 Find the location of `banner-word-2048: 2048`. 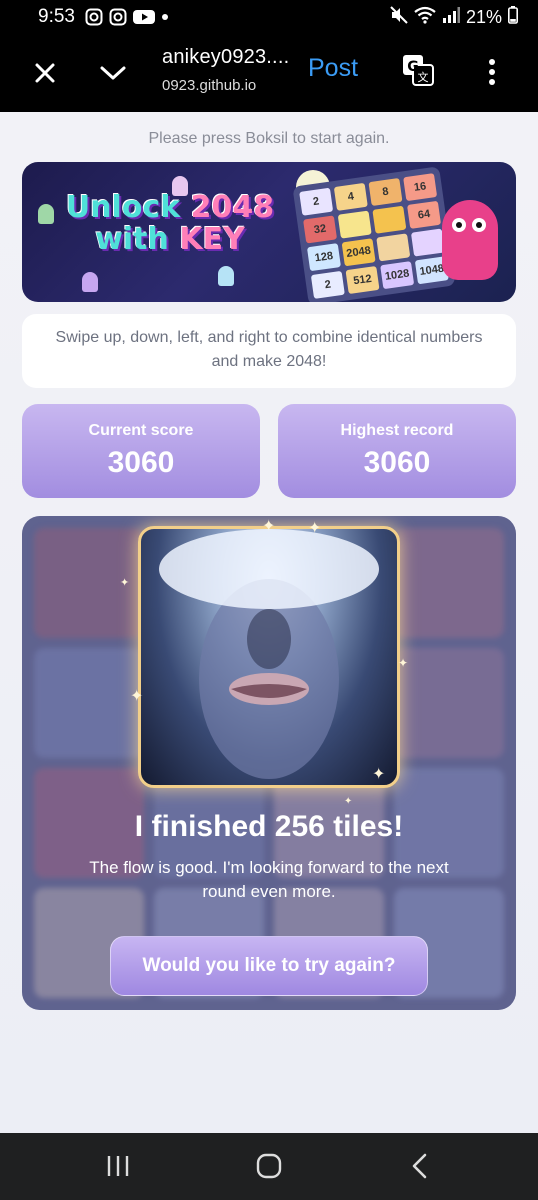

banner-word-2048: 2048 is located at coordinates (232, 207).